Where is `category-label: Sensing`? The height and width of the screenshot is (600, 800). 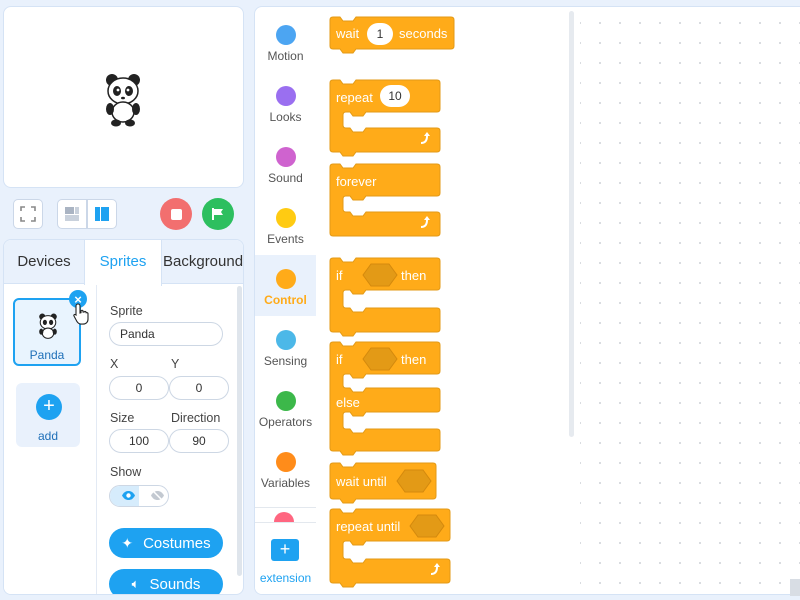
category-label: Sensing is located at coordinates (285, 361).